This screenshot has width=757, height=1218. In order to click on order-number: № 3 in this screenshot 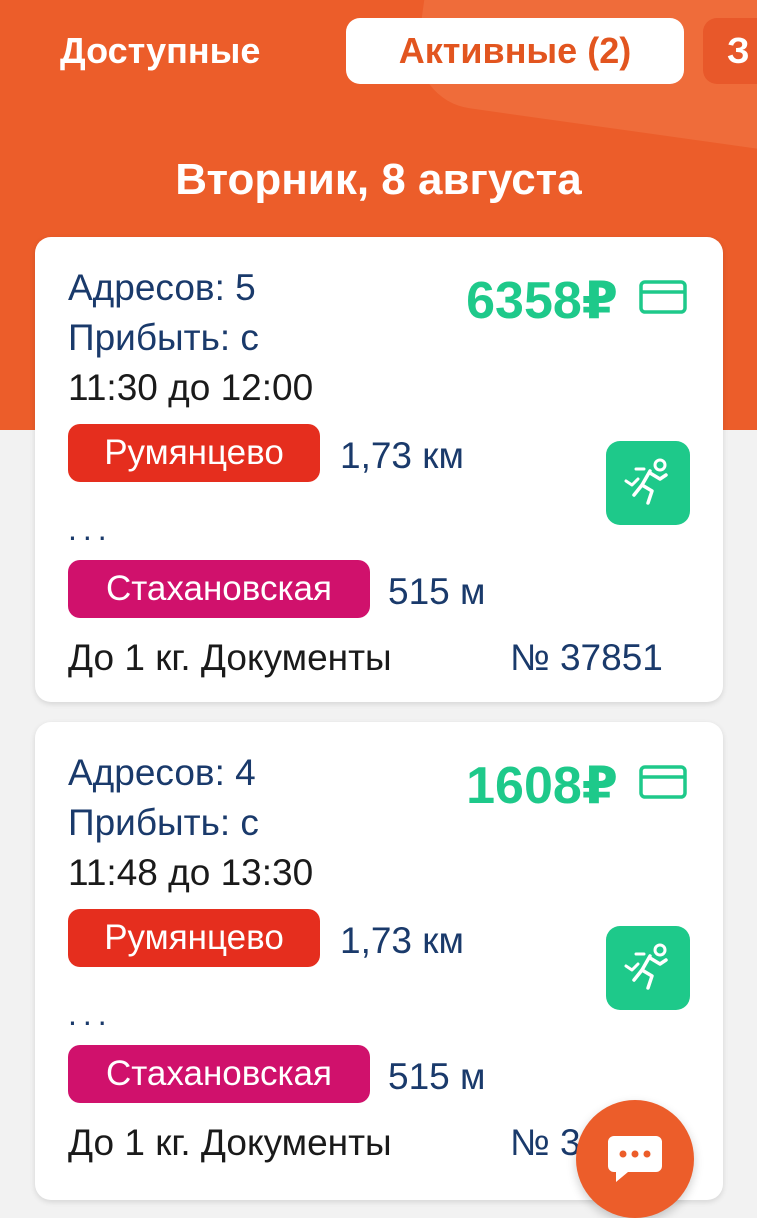, I will do `click(545, 1142)`.